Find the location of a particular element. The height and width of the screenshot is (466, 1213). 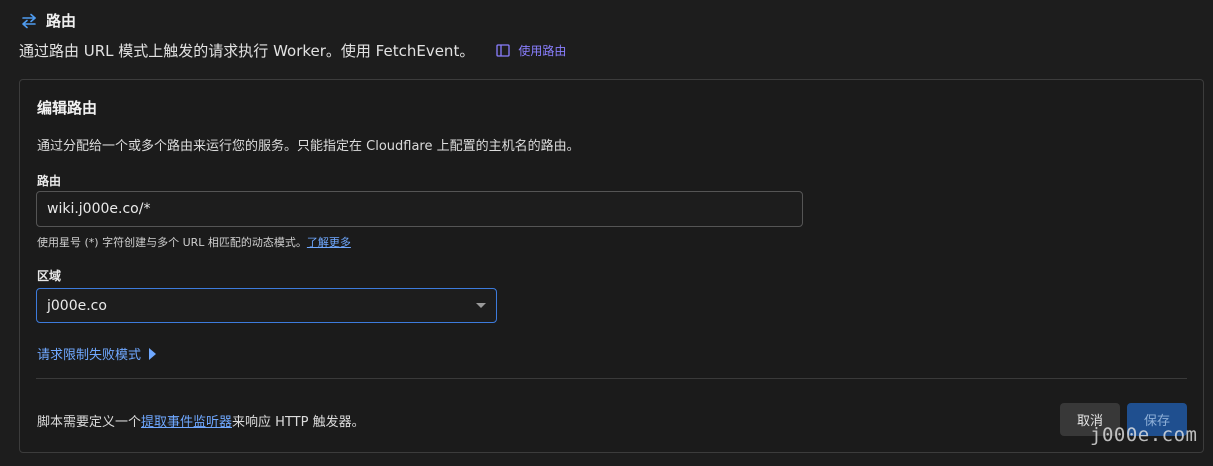

divider is located at coordinates (611, 378).